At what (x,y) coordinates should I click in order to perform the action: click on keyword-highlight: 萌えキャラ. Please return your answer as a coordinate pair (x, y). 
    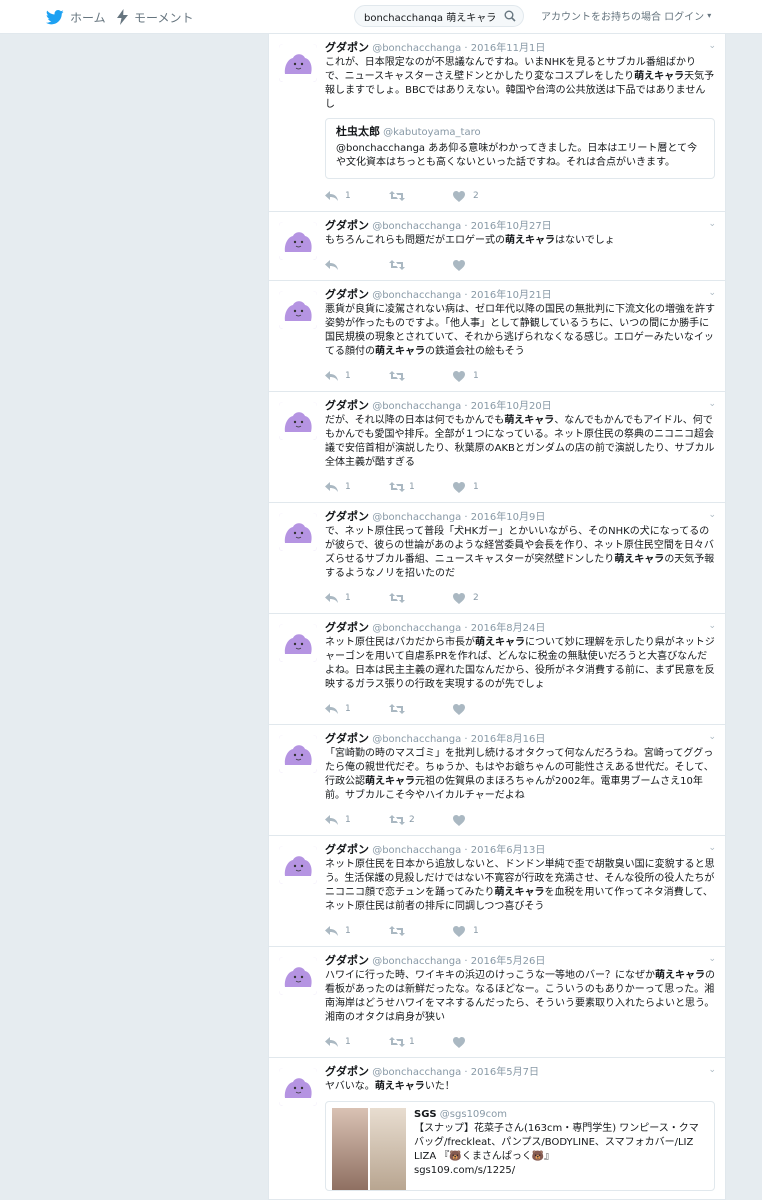
    Looking at the image, I should click on (530, 240).